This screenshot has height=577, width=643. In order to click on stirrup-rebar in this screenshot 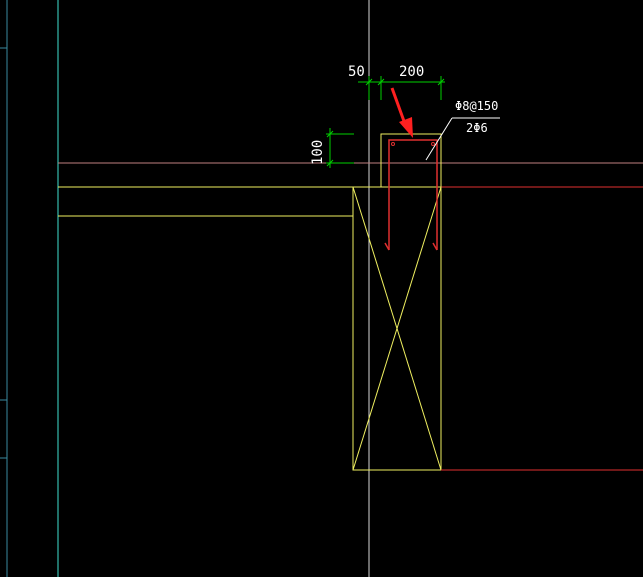, I will do `click(411, 195)`.